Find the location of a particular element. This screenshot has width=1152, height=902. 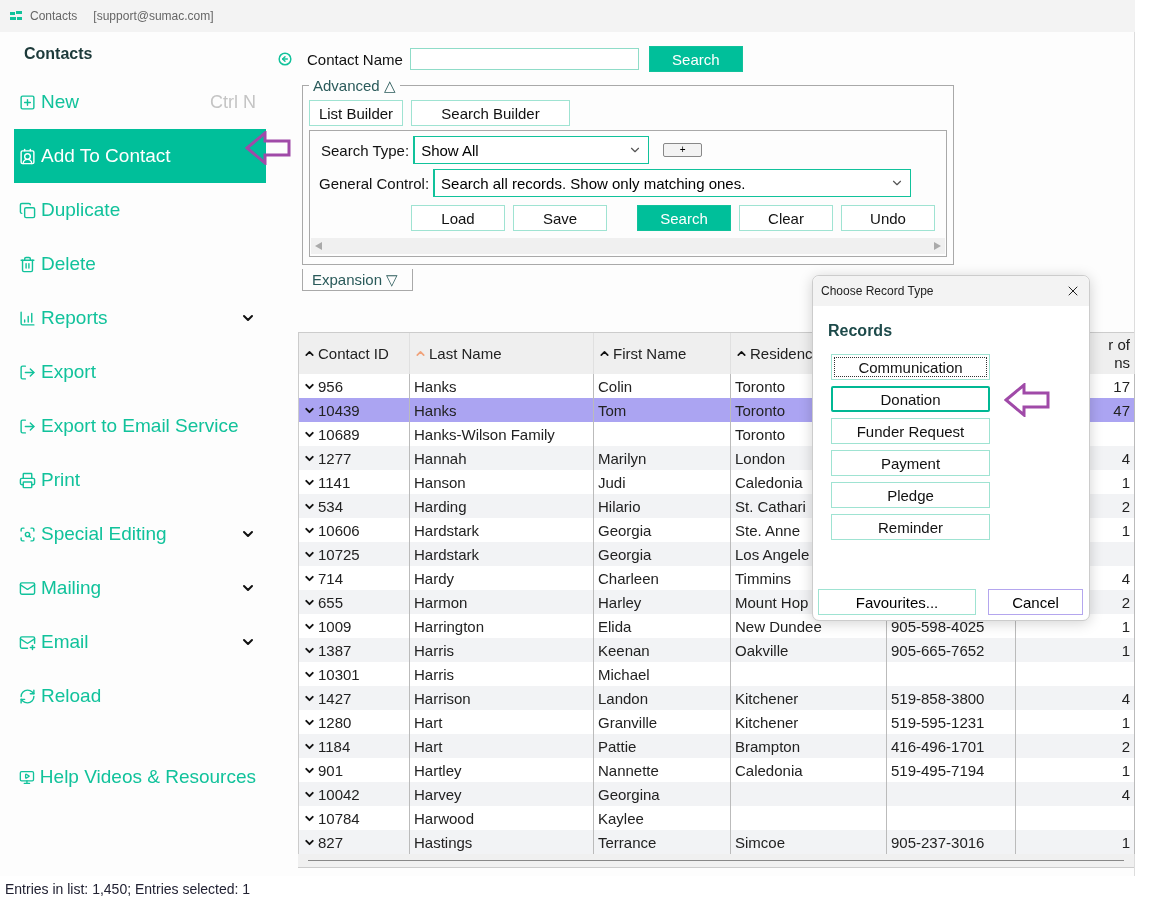

action-button: Clear is located at coordinates (786, 218).